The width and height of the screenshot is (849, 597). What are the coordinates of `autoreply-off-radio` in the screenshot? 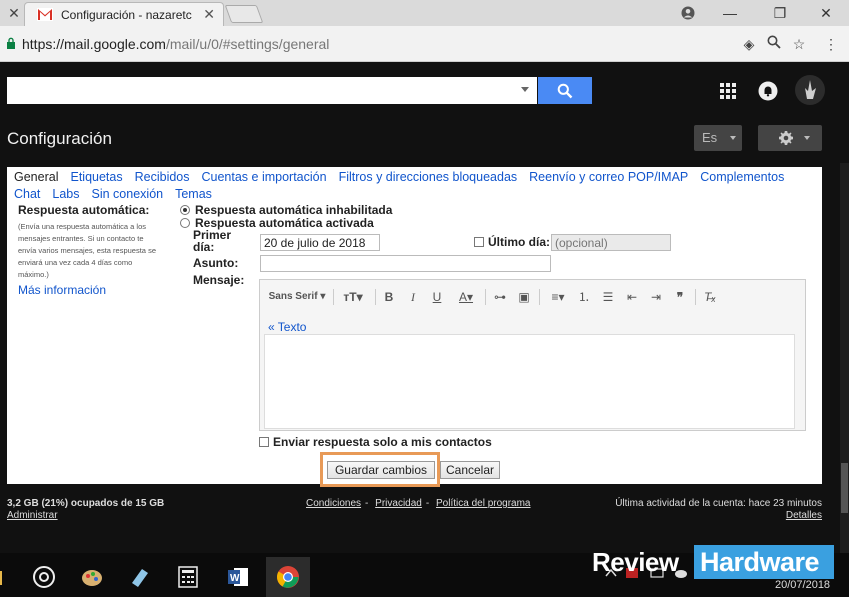 It's located at (185, 210).